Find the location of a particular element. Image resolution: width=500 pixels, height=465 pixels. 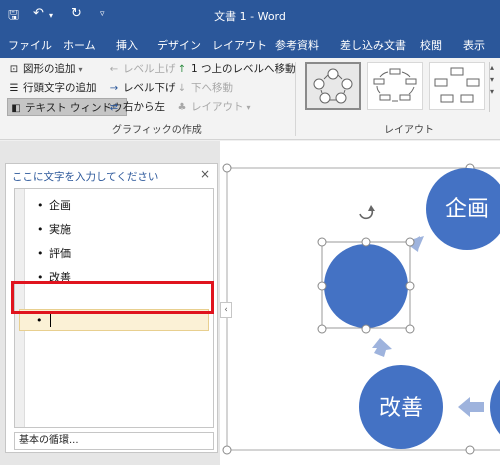

smartart-node-new is located at coordinates (366, 286).